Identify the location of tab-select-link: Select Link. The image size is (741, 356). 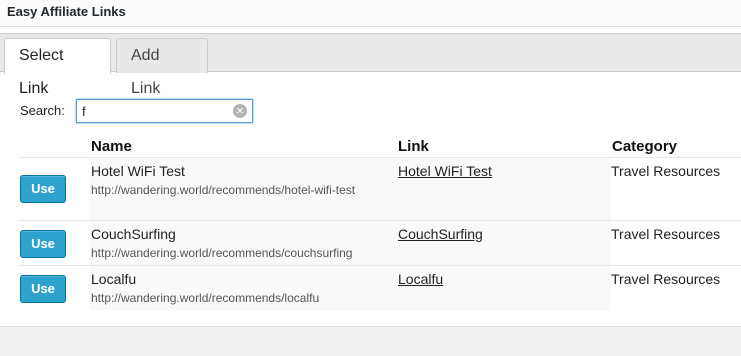
(57, 67).